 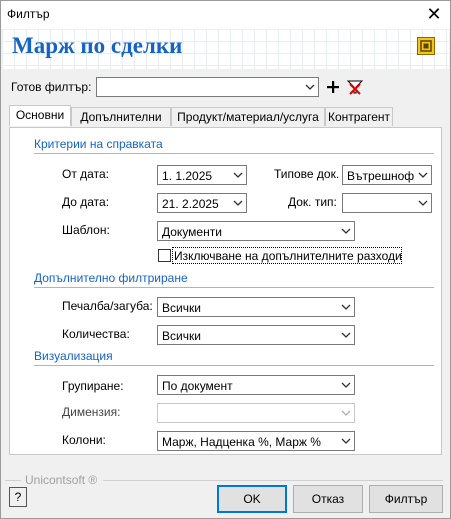 What do you see at coordinates (406, 499) in the screenshot?
I see `filter-button: Филтър` at bounding box center [406, 499].